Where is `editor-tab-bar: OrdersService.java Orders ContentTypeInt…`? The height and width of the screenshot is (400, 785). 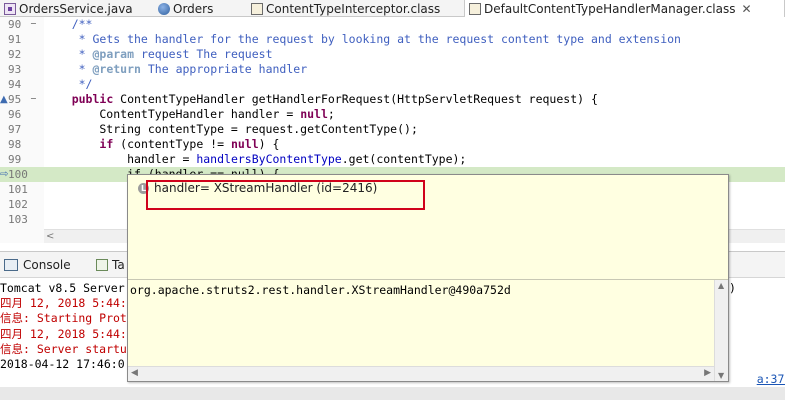
editor-tab-bar: OrdersService.java Orders ContentTypeInt… is located at coordinates (392, 8).